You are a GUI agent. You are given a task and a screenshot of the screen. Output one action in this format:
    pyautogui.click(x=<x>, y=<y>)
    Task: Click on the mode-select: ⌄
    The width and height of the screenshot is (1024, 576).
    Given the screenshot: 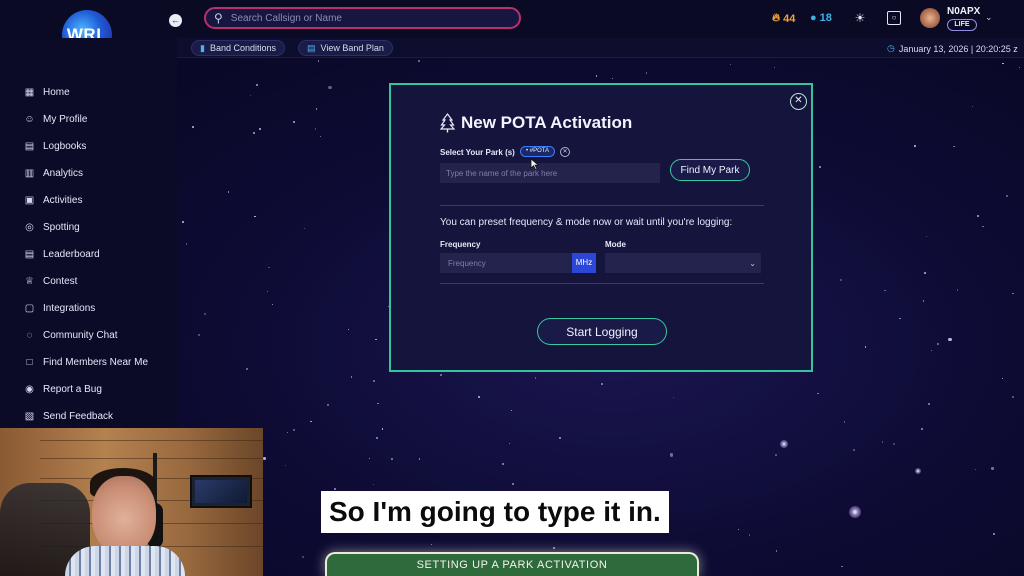 What is the action you would take?
    pyautogui.click(x=683, y=263)
    